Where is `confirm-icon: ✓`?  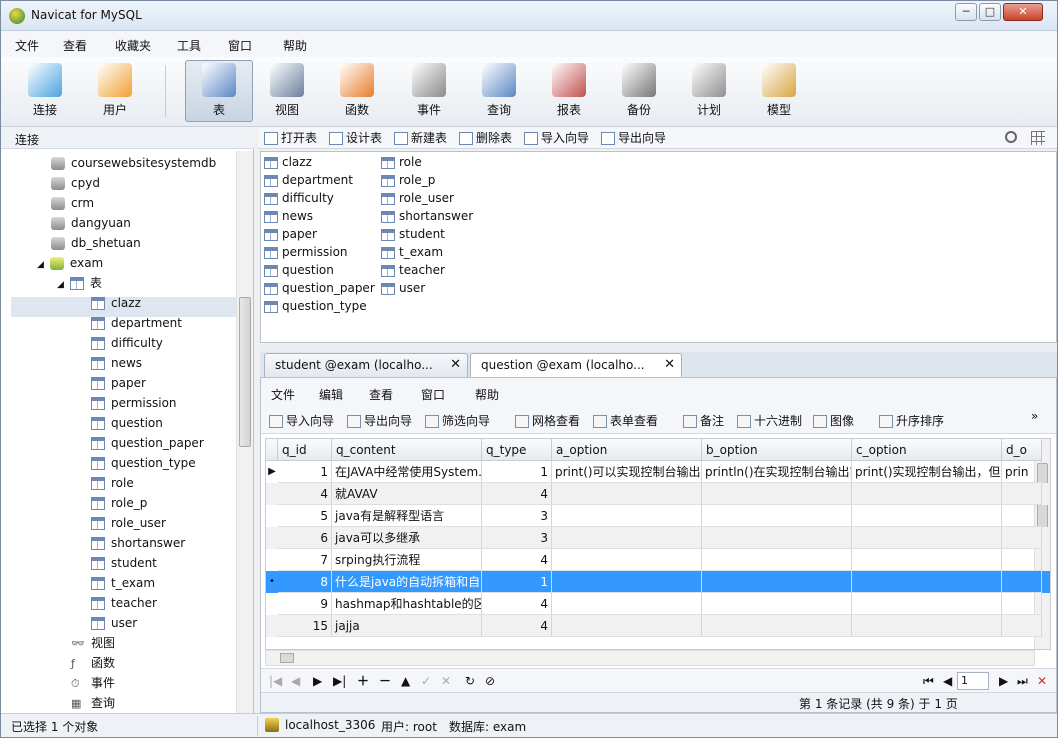
confirm-icon: ✓ is located at coordinates (426, 681).